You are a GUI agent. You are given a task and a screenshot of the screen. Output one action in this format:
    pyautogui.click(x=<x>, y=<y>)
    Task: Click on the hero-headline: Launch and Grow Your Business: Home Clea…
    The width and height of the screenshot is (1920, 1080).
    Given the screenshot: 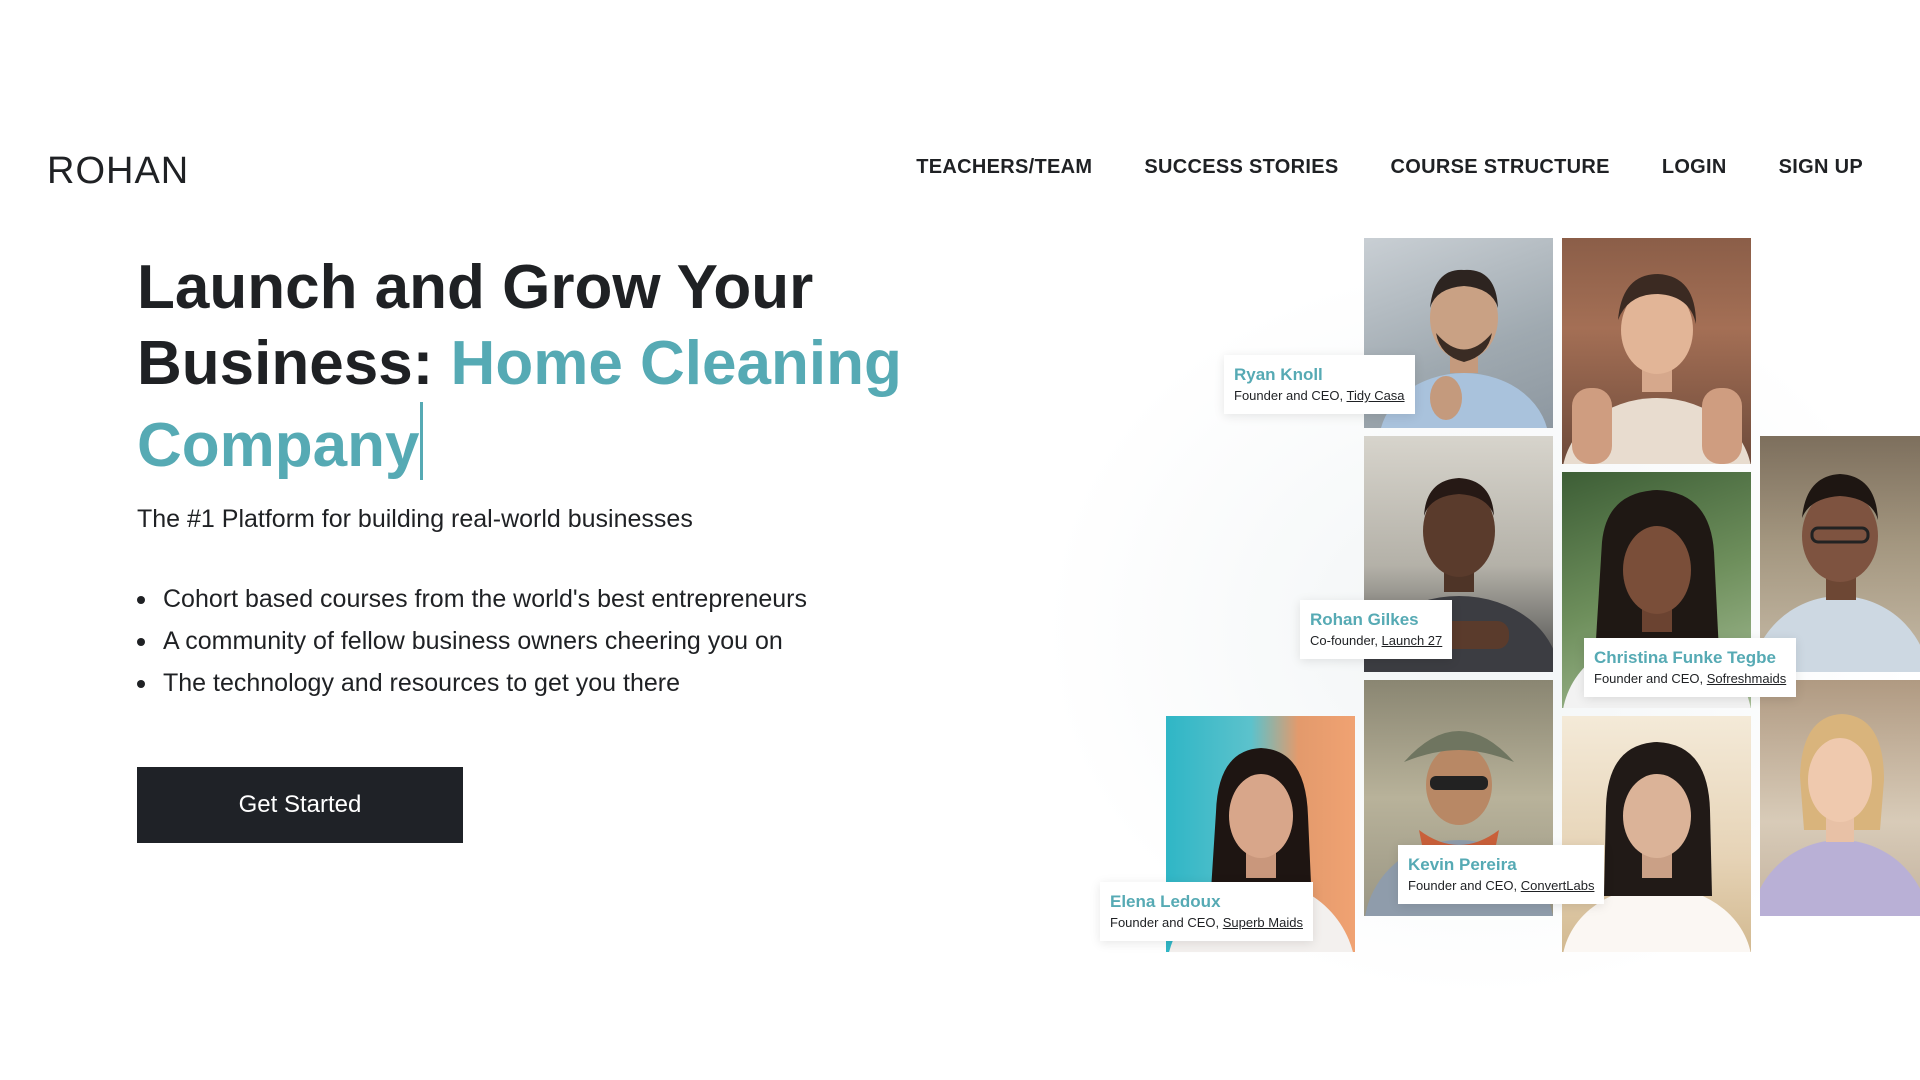 What is the action you would take?
    pyautogui.click(x=527, y=367)
    